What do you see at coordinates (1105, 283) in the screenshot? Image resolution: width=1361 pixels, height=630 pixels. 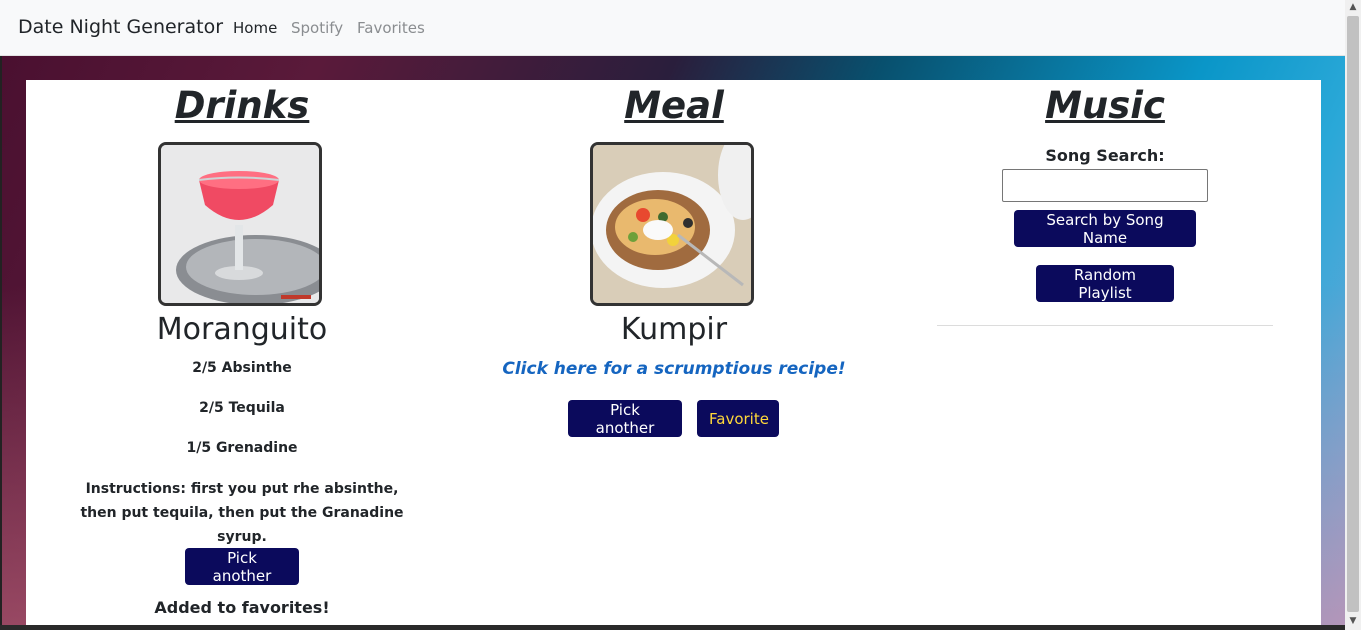 I see `random-playlist-button: Random Playlist` at bounding box center [1105, 283].